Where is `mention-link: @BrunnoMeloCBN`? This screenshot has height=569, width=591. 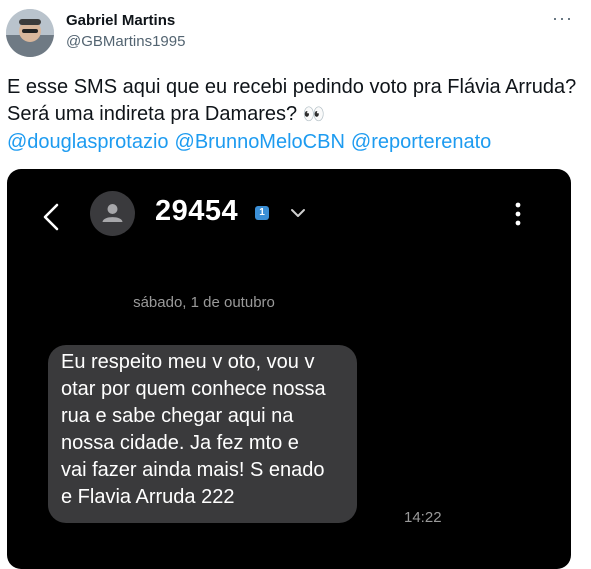 mention-link: @BrunnoMeloCBN is located at coordinates (260, 142).